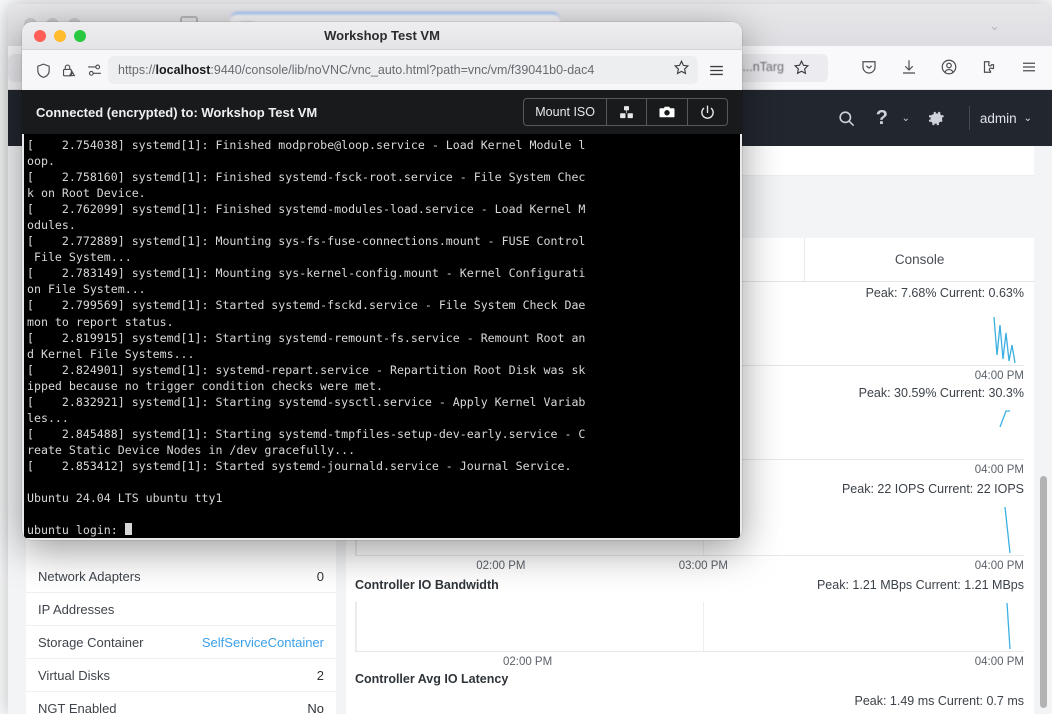  I want to click on chart-xtick: 02:00 PM, so click(501, 566).